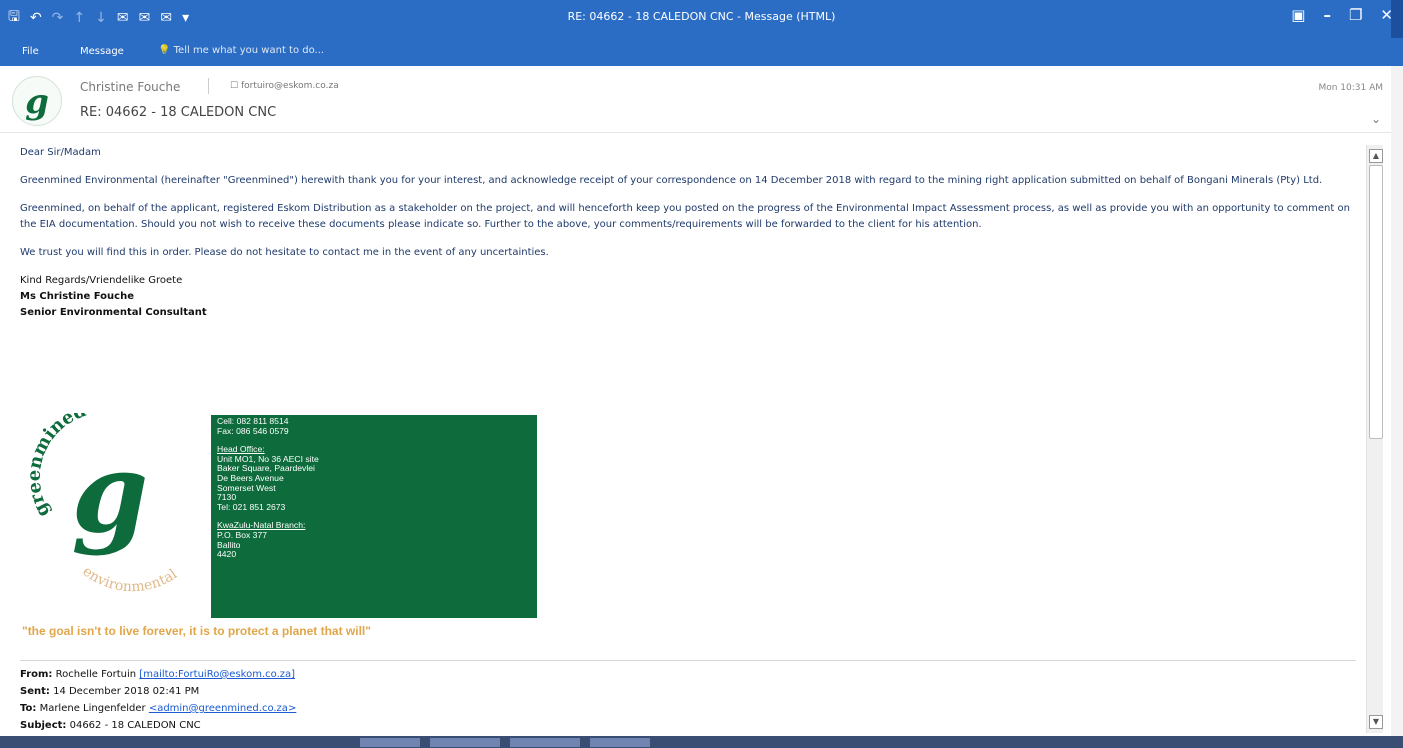 This screenshot has height=748, width=1403. I want to click on to-email-link: <admin@greenmined.co.za>, so click(223, 708).